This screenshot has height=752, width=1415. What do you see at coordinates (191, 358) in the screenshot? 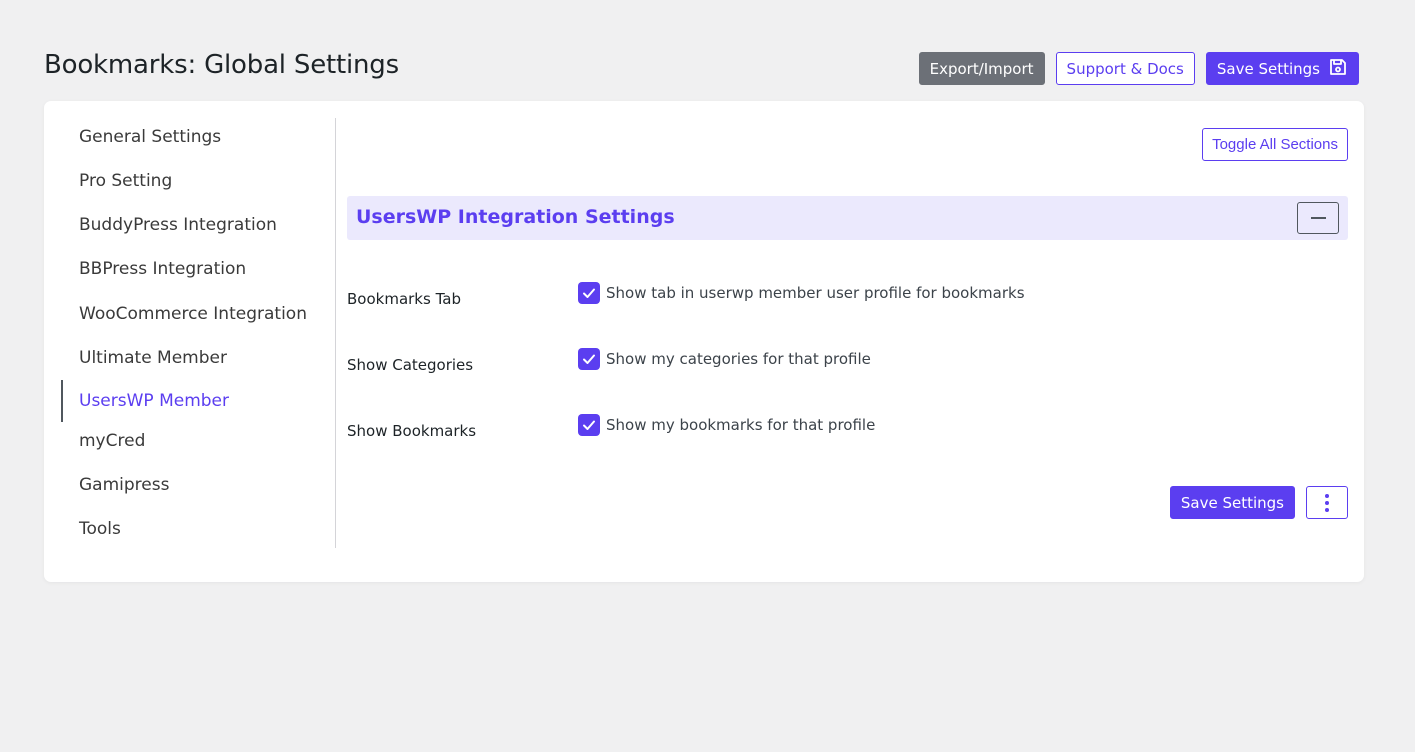
I see `sidebar-item-ultimate-member: Ultimate Member` at bounding box center [191, 358].